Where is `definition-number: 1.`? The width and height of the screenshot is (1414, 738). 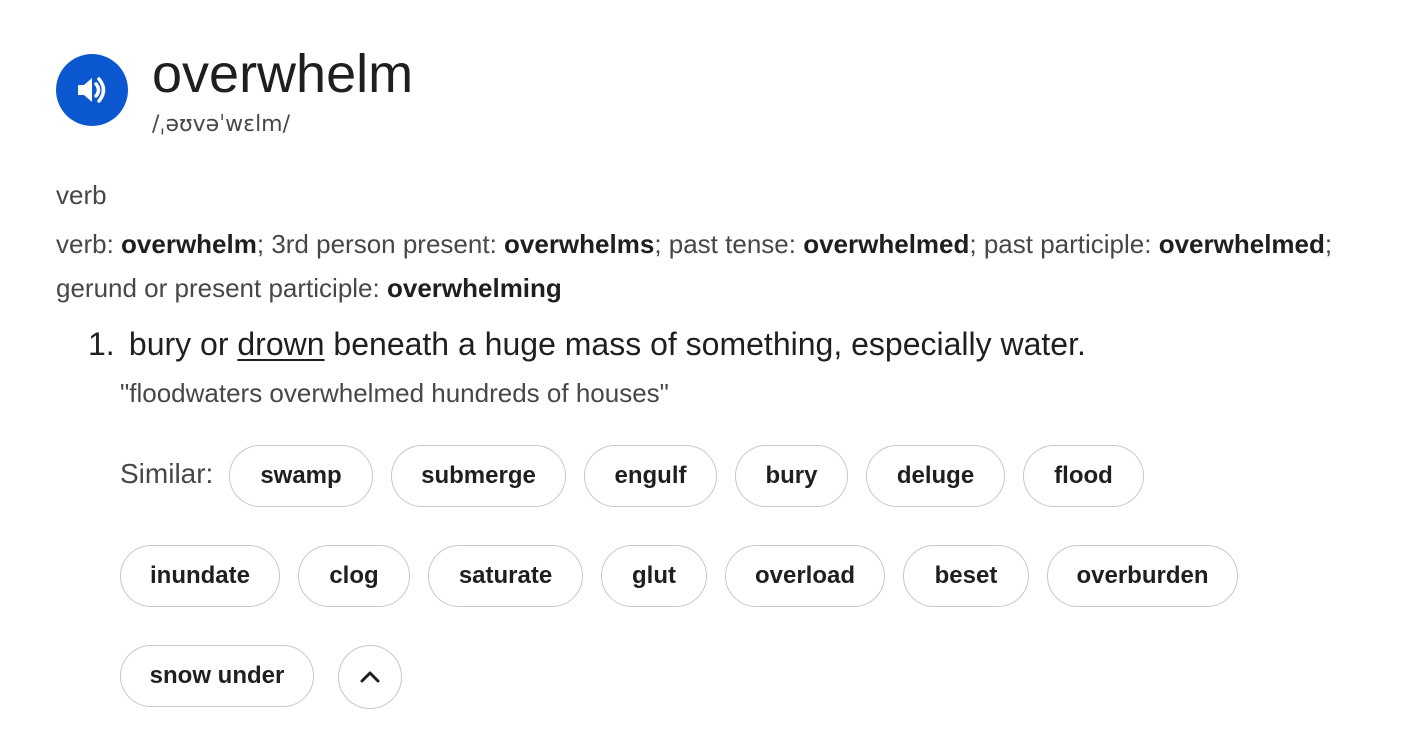
definition-number: 1. is located at coordinates (101, 344).